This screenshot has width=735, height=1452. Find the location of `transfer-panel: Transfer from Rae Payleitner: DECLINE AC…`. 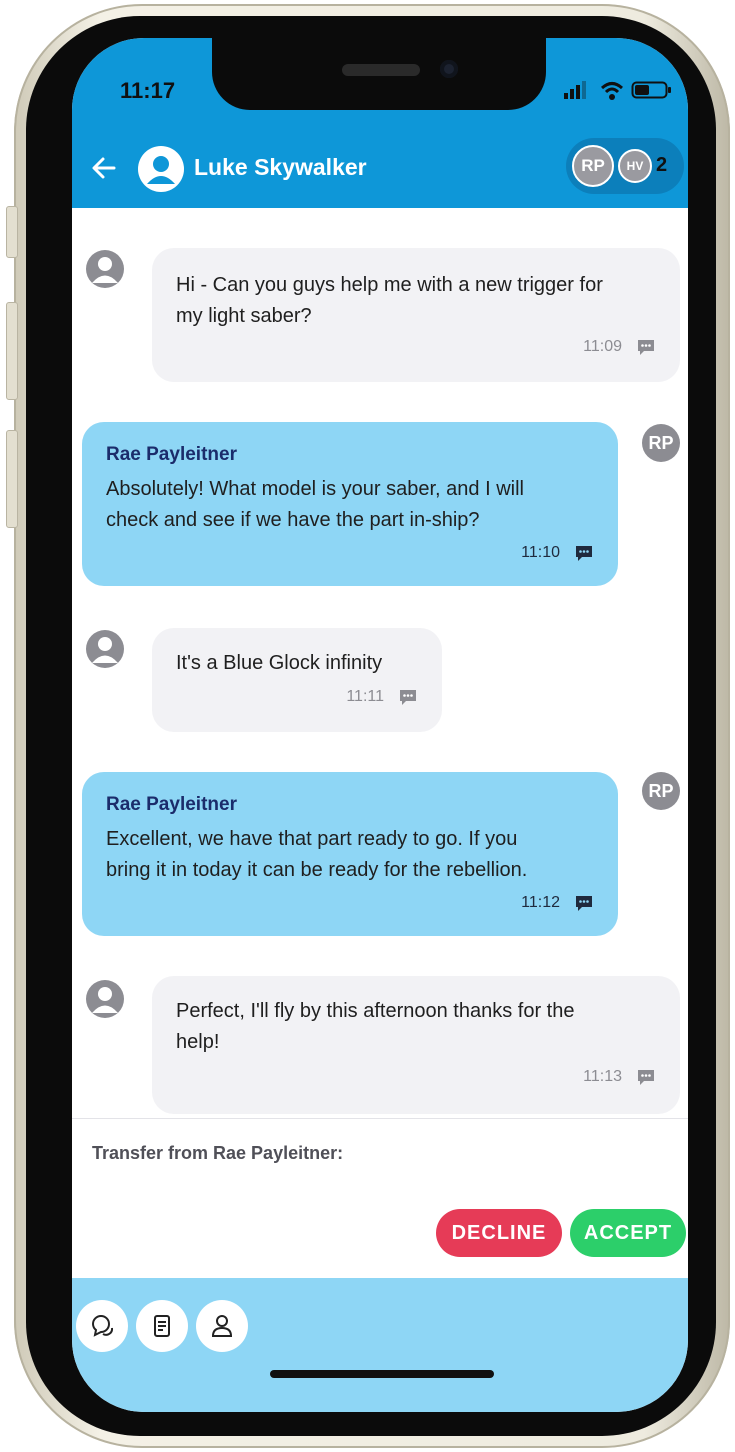

transfer-panel: Transfer from Rae Payleitner: DECLINE AC… is located at coordinates (380, 1198).